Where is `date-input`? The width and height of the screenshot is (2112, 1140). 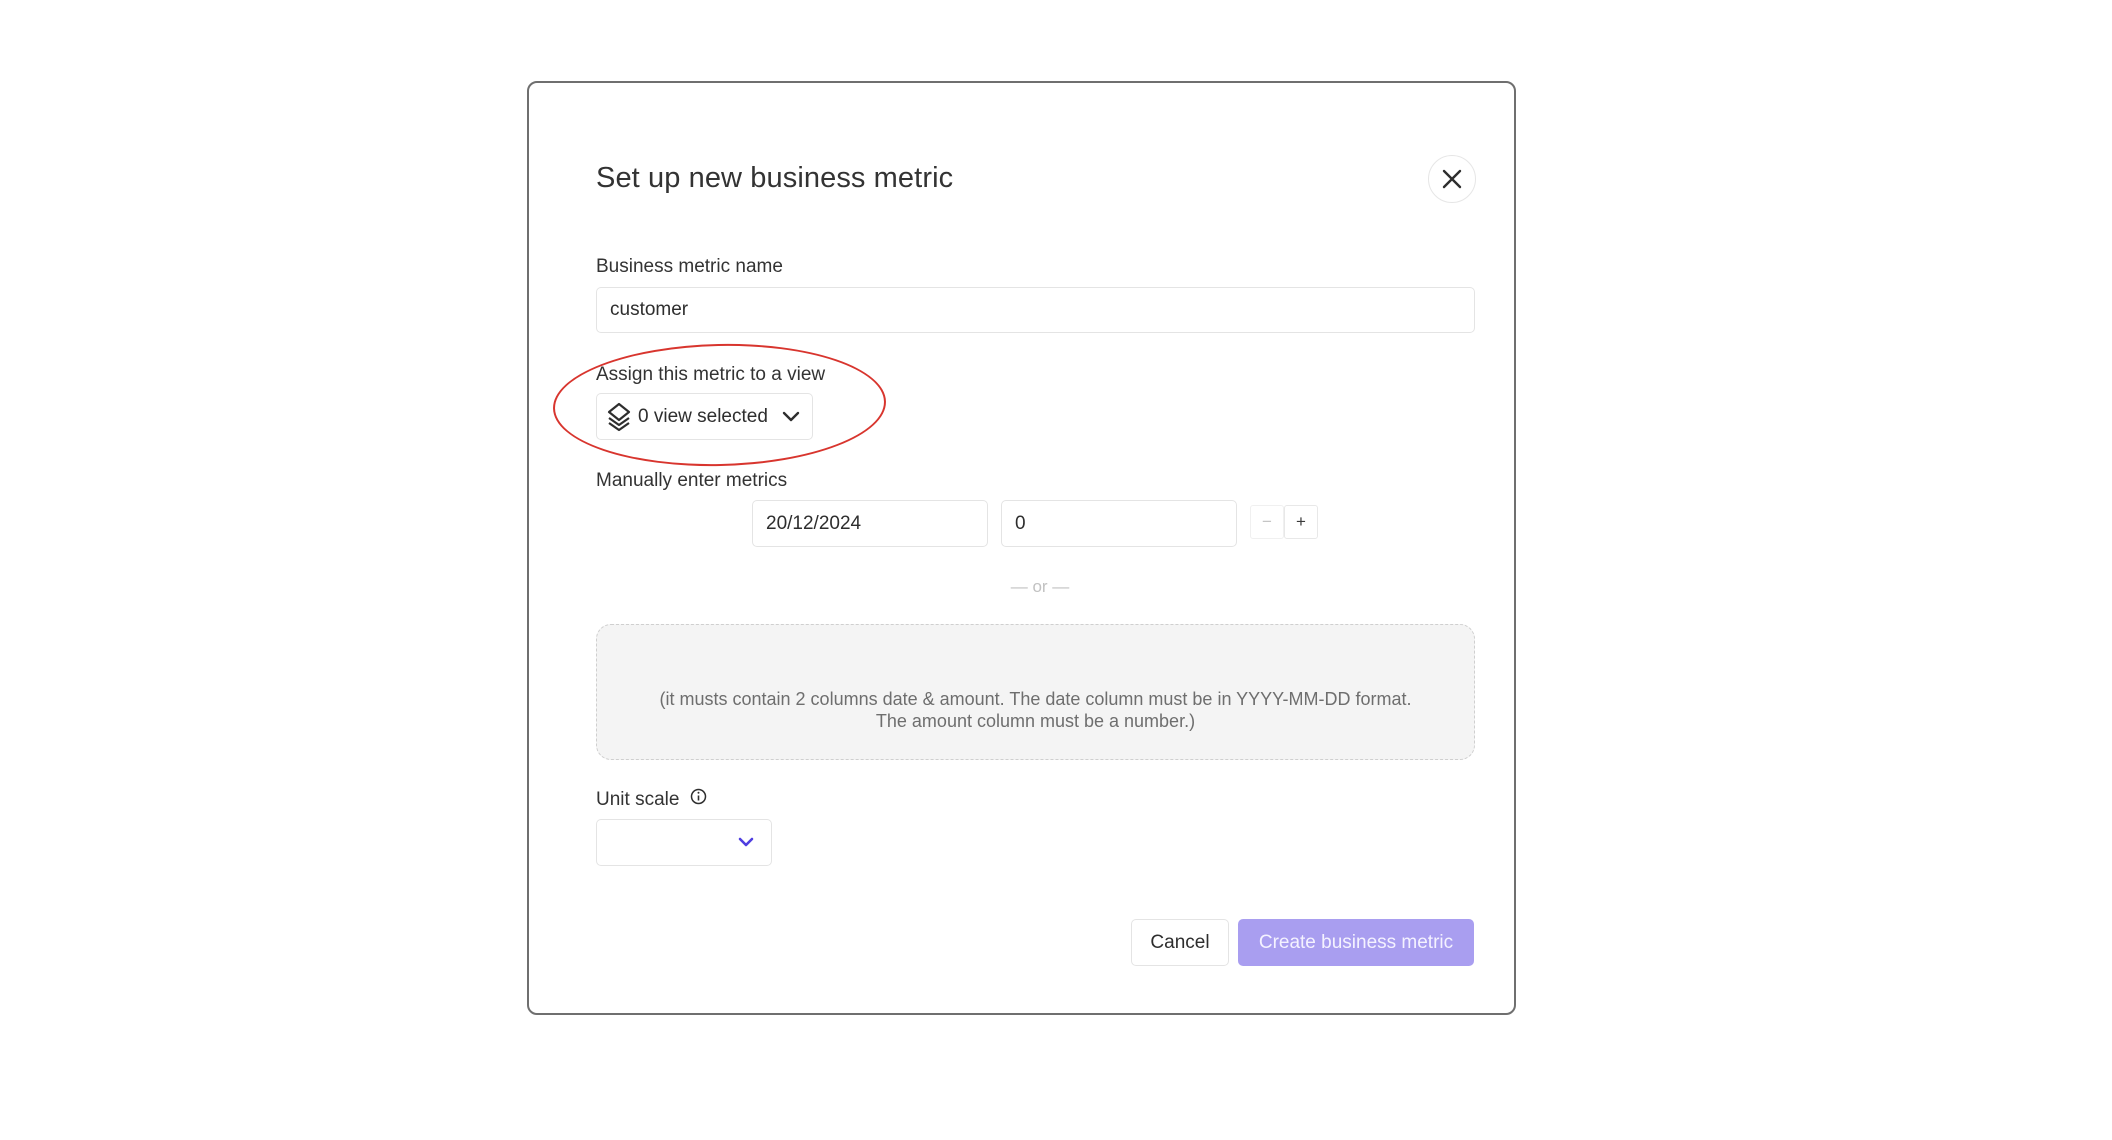 date-input is located at coordinates (870, 523).